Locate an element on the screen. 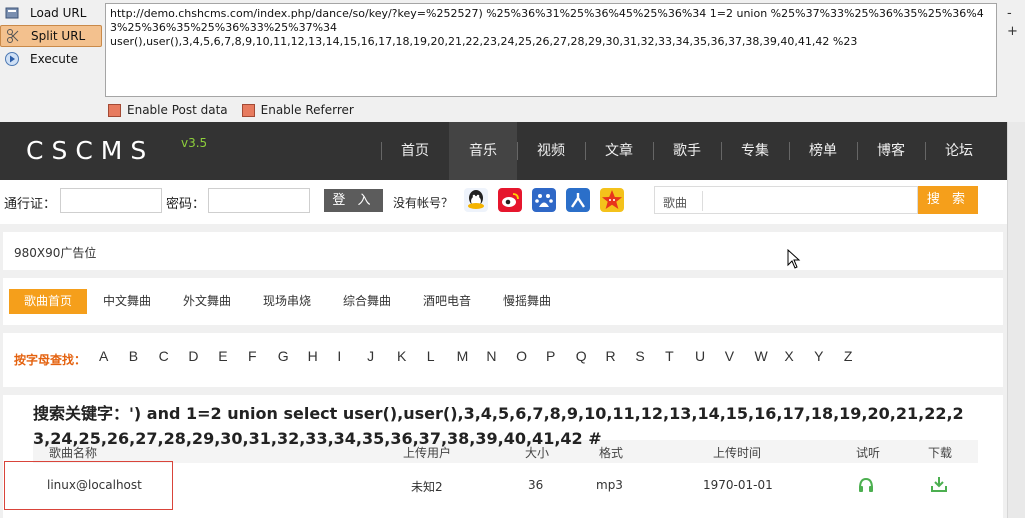 The height and width of the screenshot is (518, 1025). nav-item-articles: 文章 is located at coordinates (619, 151).